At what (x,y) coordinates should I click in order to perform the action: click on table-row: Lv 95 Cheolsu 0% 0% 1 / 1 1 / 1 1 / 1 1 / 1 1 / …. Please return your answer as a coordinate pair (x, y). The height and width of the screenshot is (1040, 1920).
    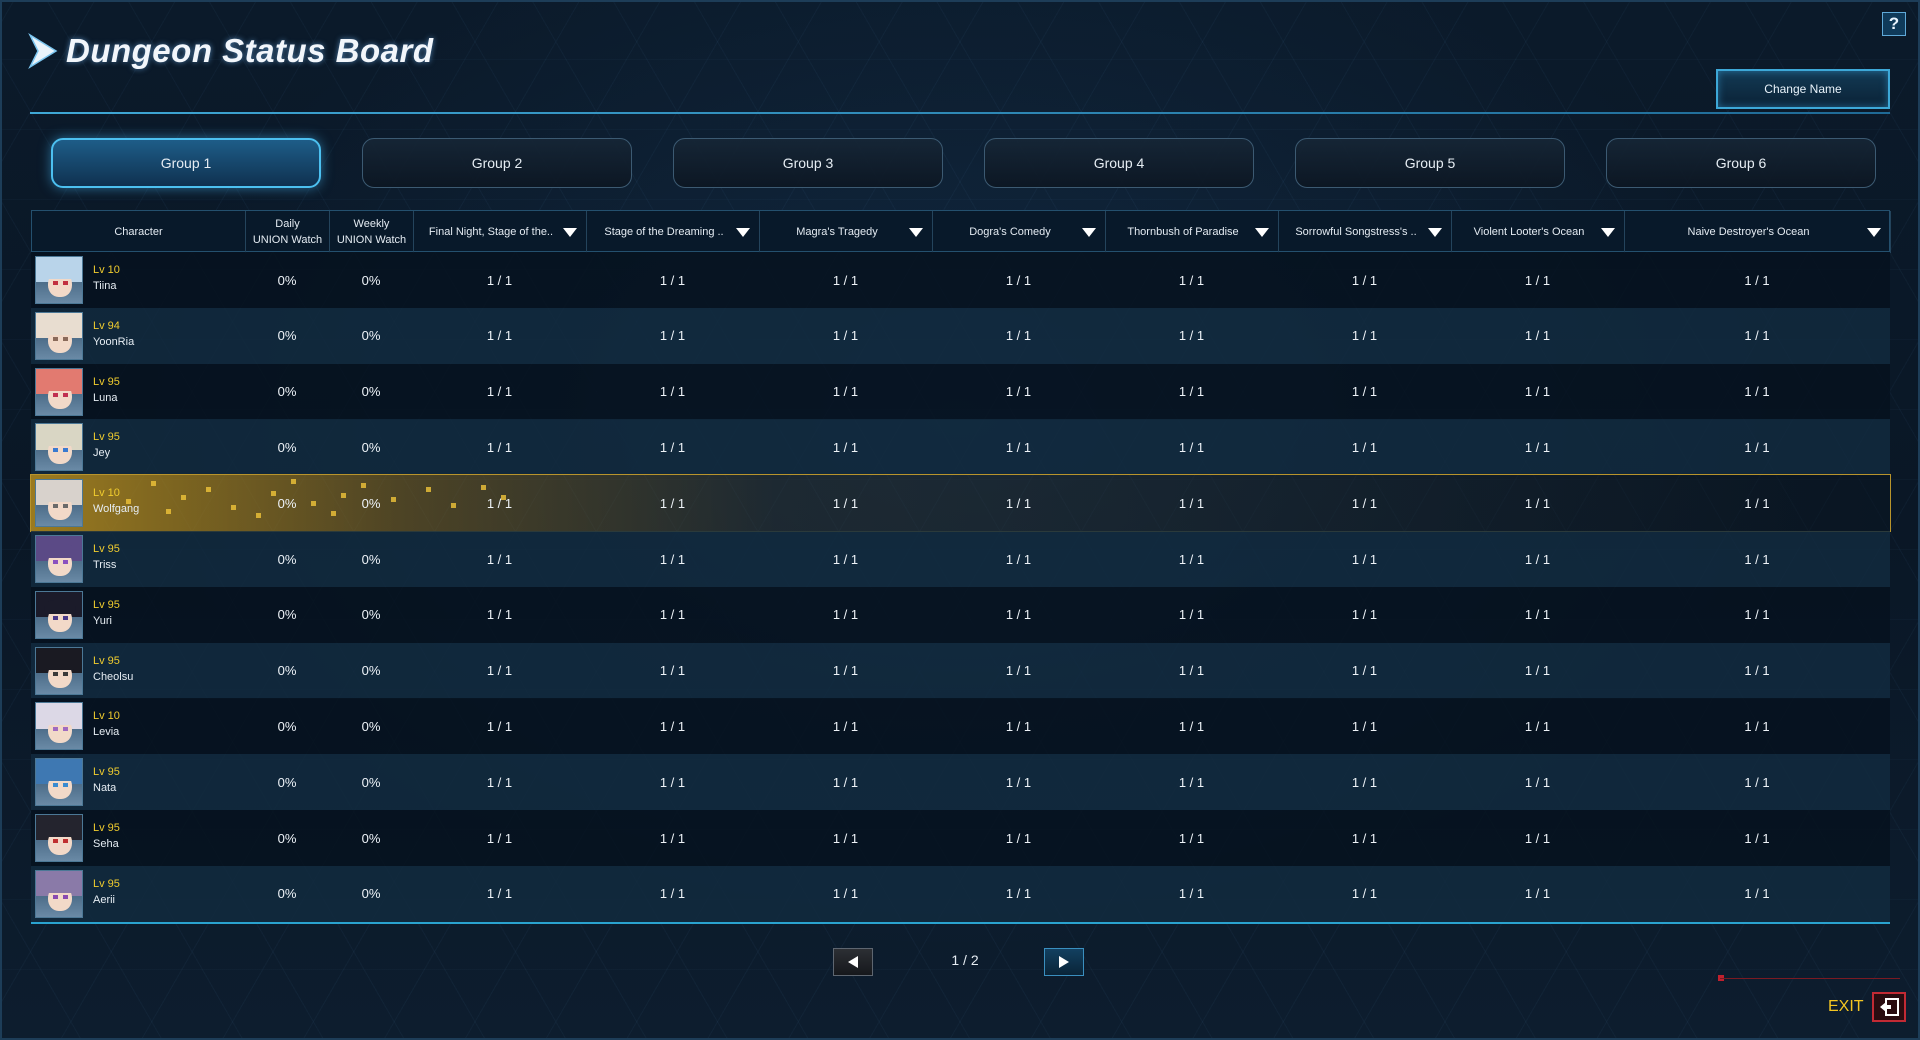
    Looking at the image, I should click on (960, 670).